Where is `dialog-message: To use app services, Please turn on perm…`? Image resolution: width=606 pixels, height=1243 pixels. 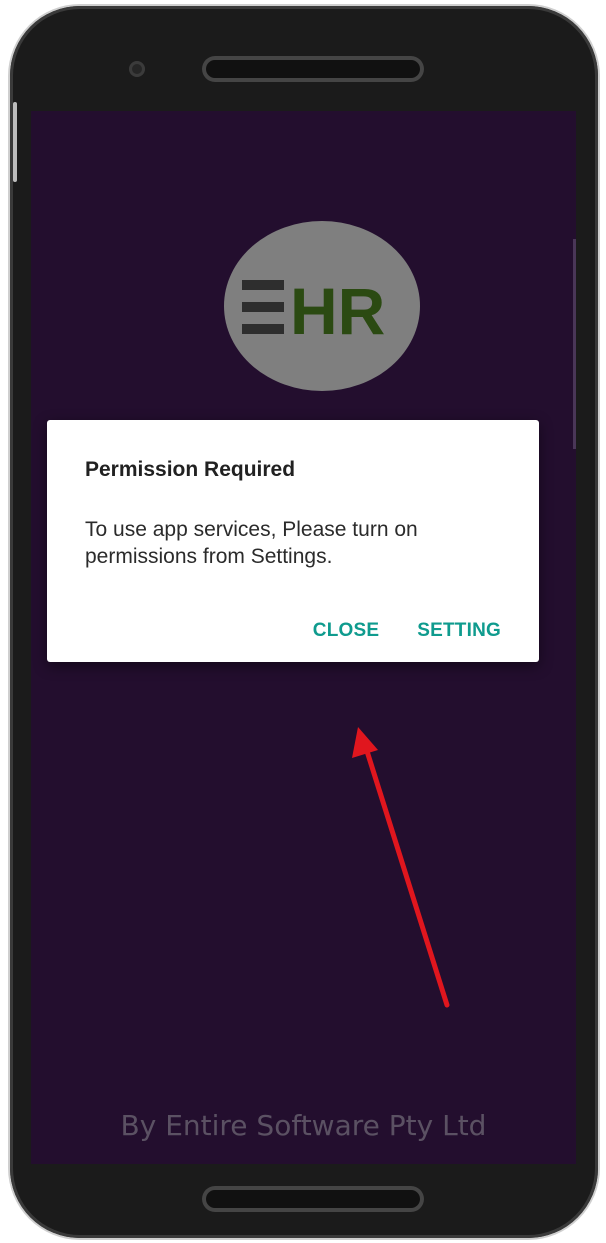 dialog-message: To use app services, Please turn on perm… is located at coordinates (251, 543).